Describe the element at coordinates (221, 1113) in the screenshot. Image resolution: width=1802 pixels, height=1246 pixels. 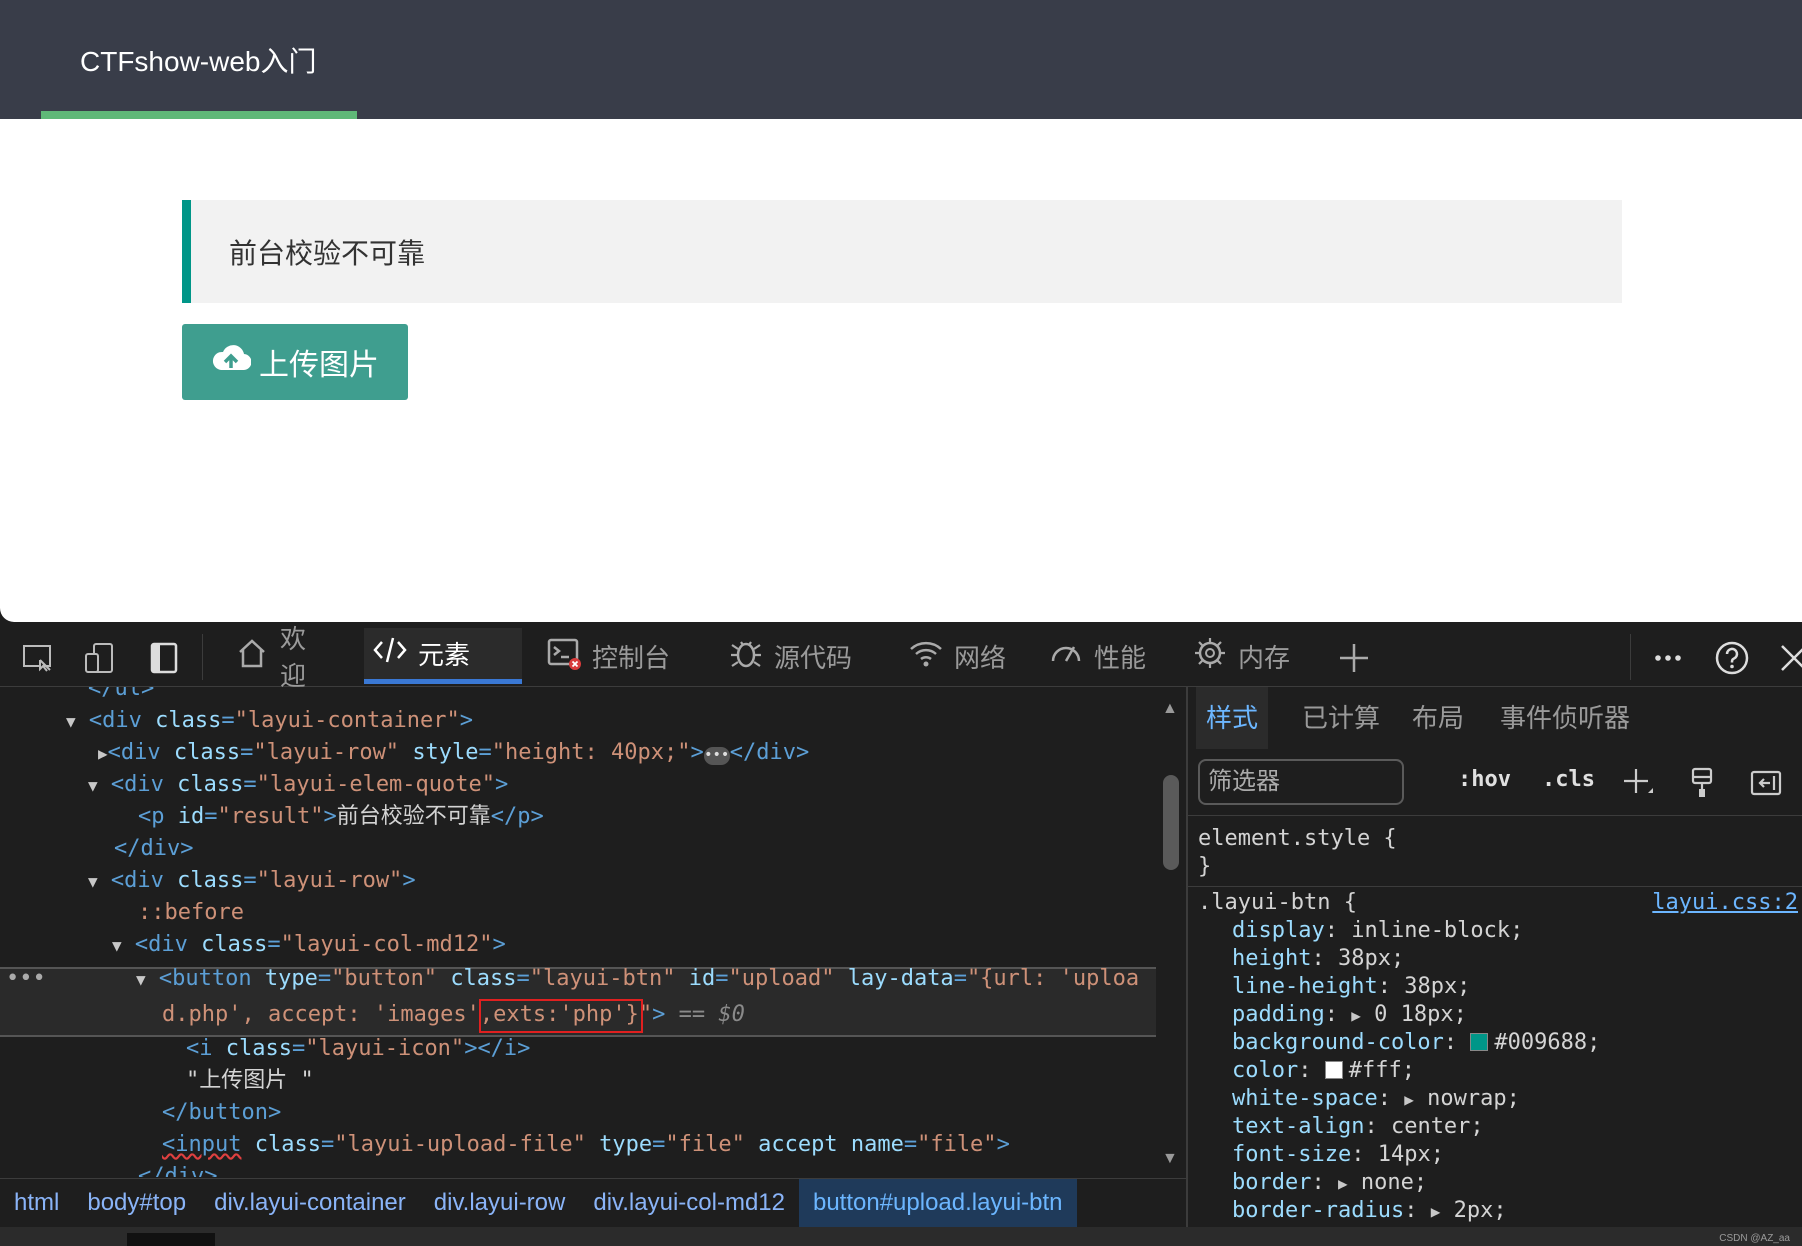
I see `dom-line: </button>` at that location.